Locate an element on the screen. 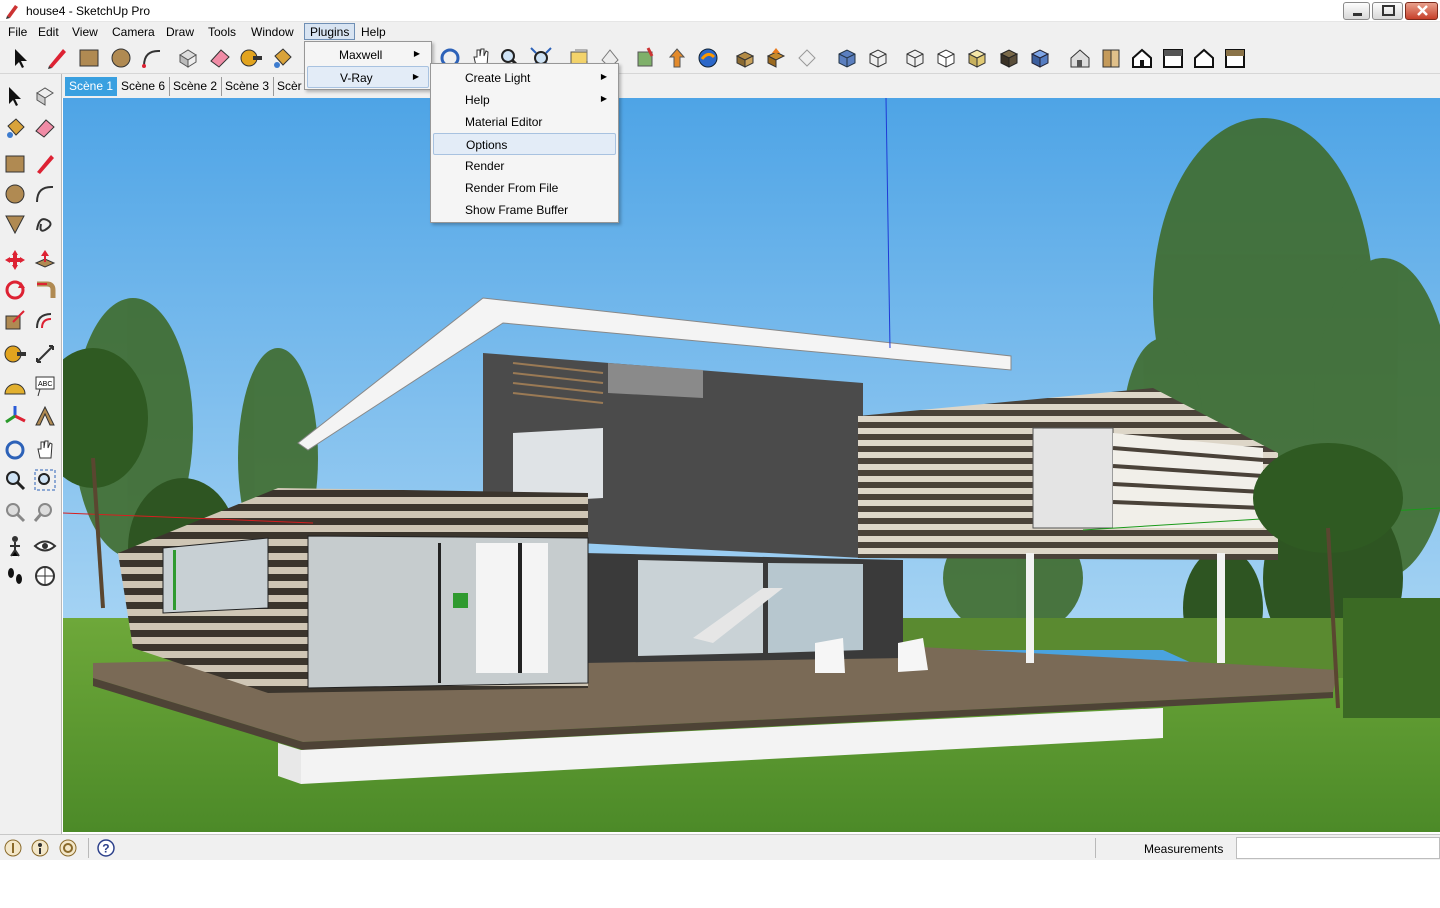  menu-item-label: Help is located at coordinates (477, 100).